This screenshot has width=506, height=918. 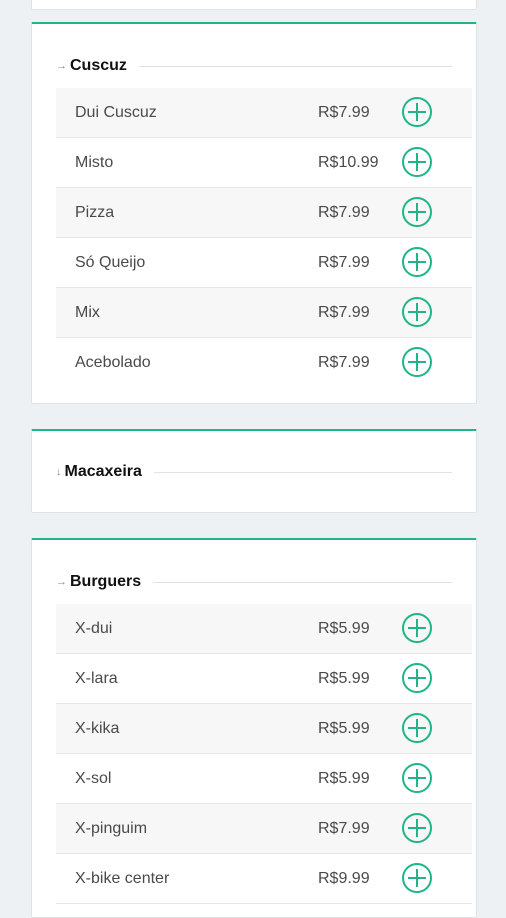 I want to click on item-name: Misto, so click(x=94, y=162).